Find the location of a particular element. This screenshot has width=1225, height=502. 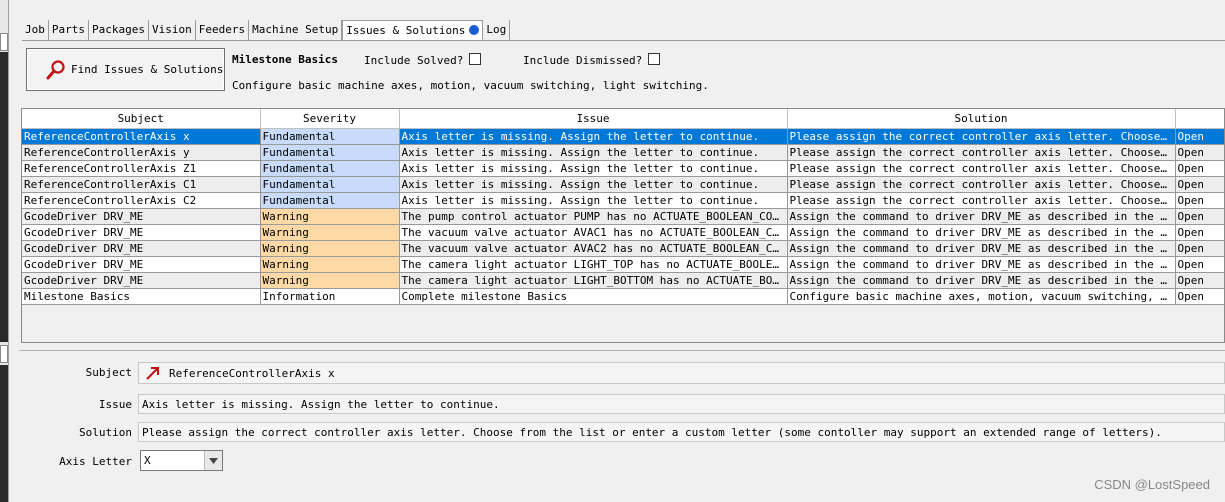

tab-parts: Parts is located at coordinates (69, 30).